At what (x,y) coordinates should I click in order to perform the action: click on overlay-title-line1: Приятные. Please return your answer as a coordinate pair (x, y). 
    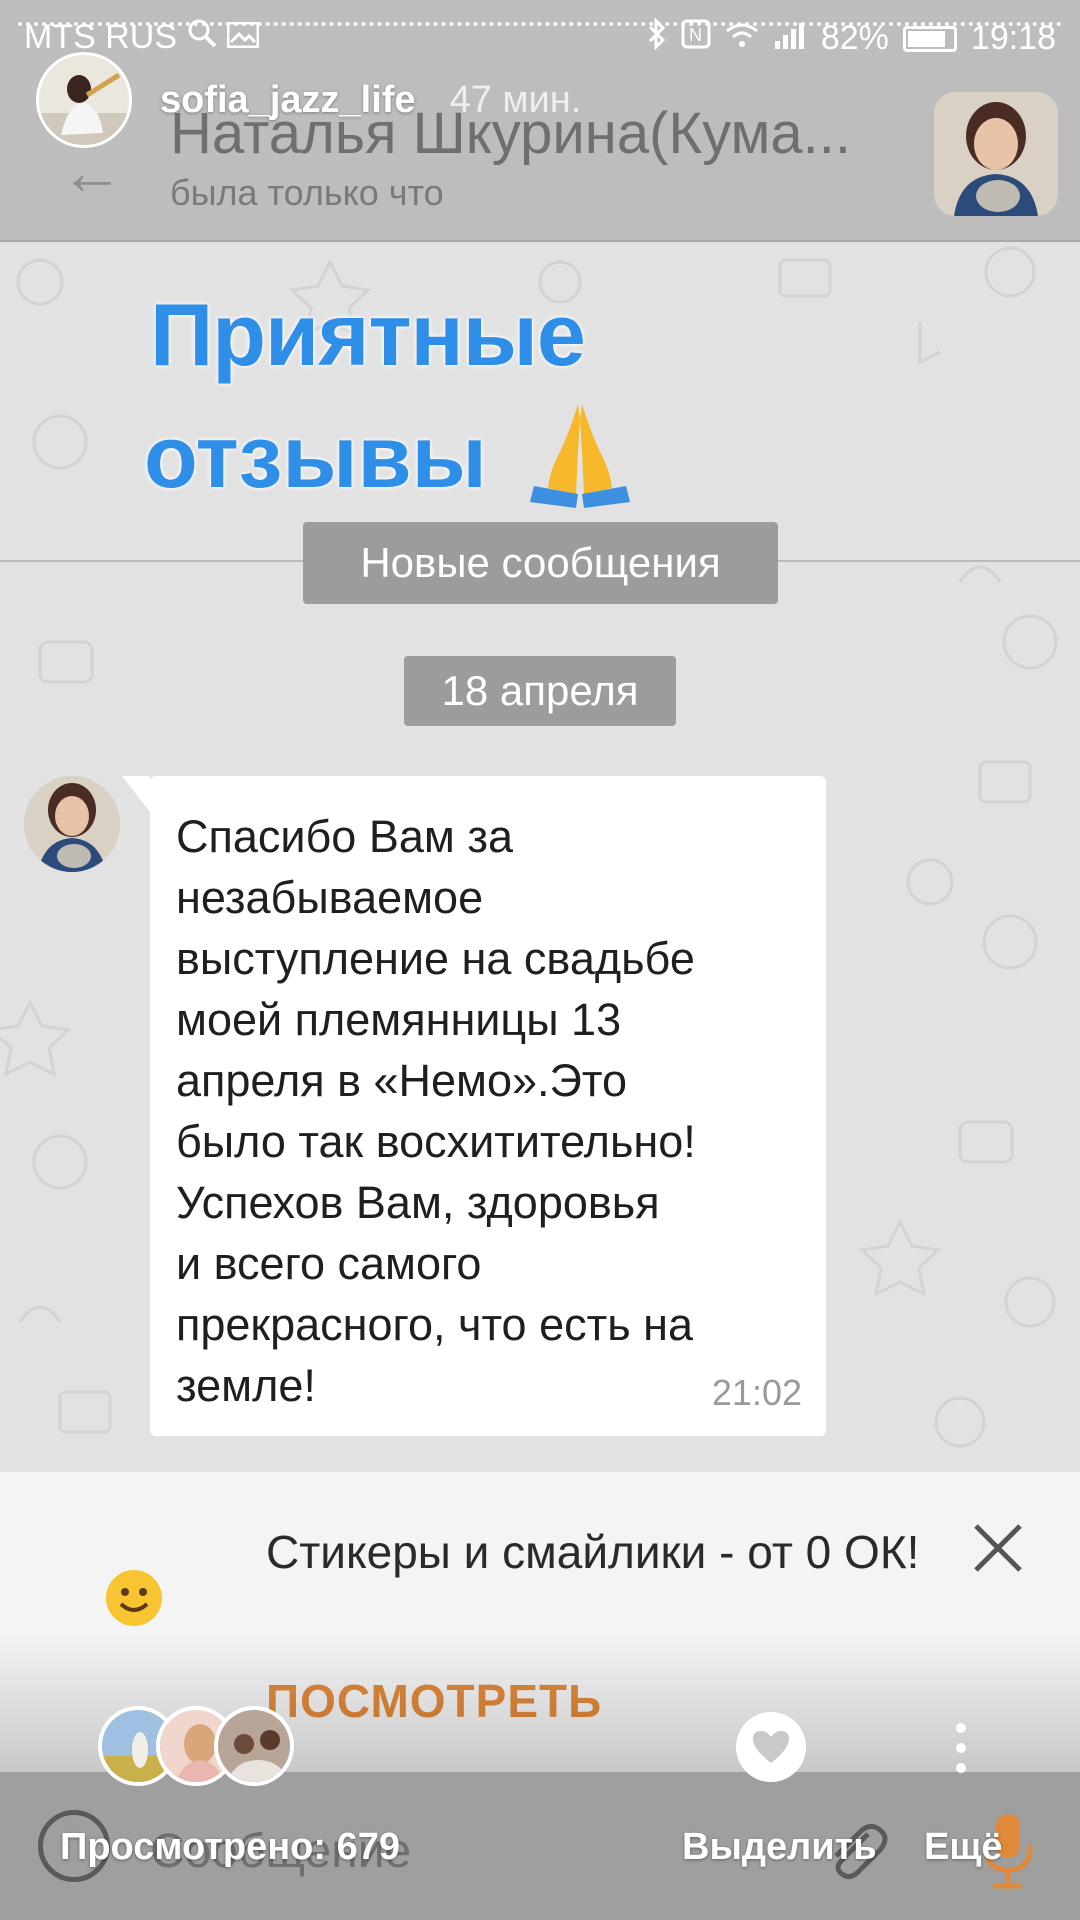
    Looking at the image, I should click on (368, 334).